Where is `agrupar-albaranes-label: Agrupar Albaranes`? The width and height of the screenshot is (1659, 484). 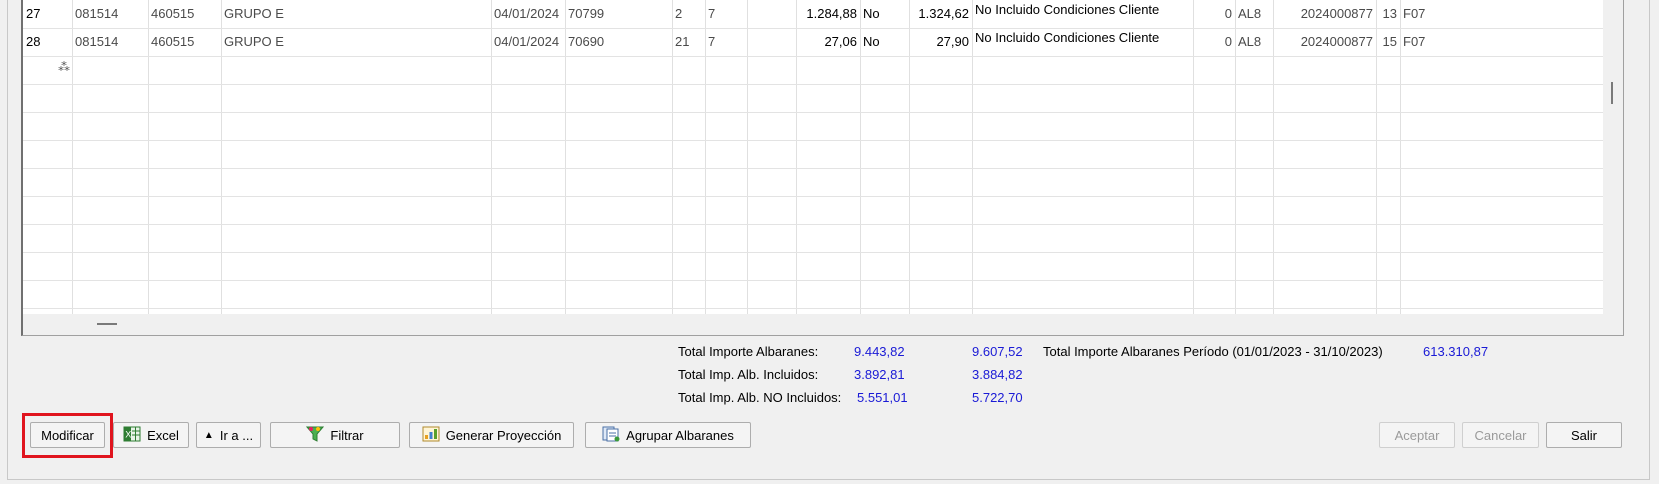 agrupar-albaranes-label: Agrupar Albaranes is located at coordinates (680, 435).